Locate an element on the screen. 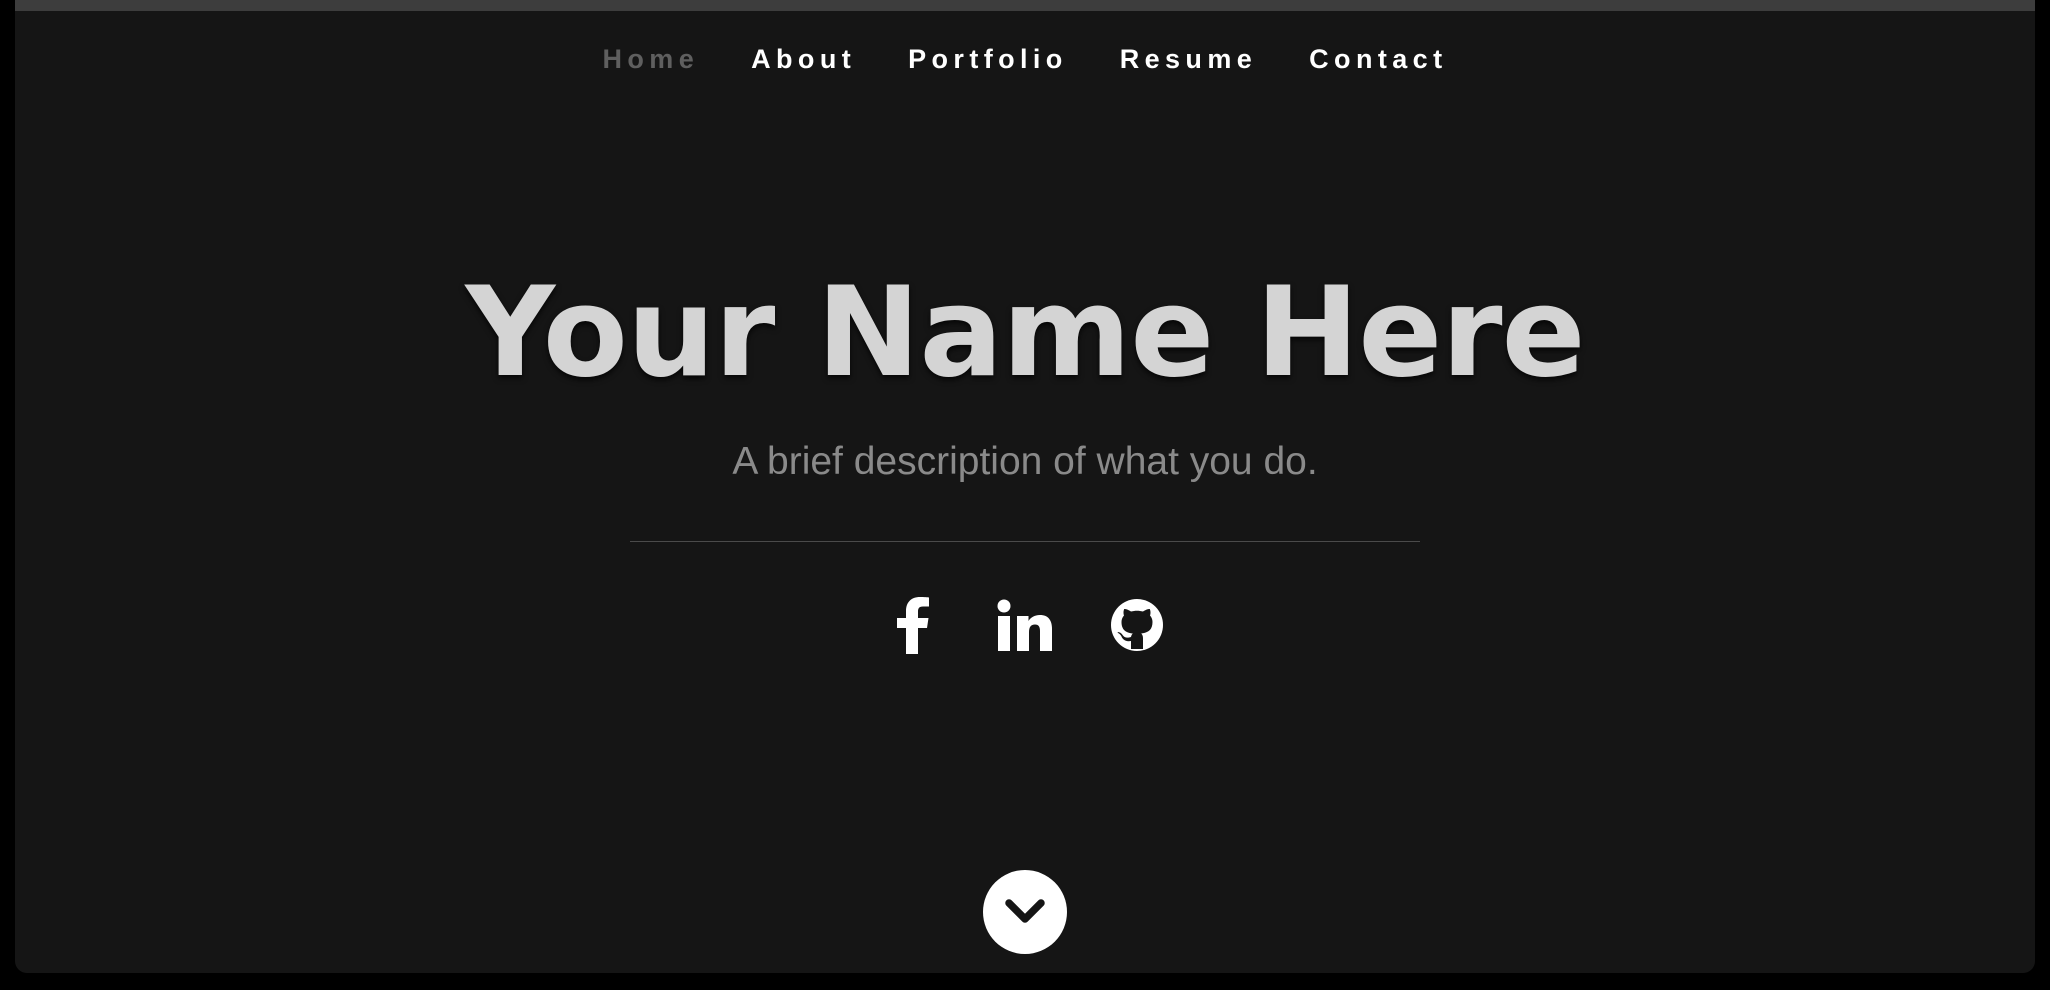  linkedin-icon is located at coordinates (1024, 625).